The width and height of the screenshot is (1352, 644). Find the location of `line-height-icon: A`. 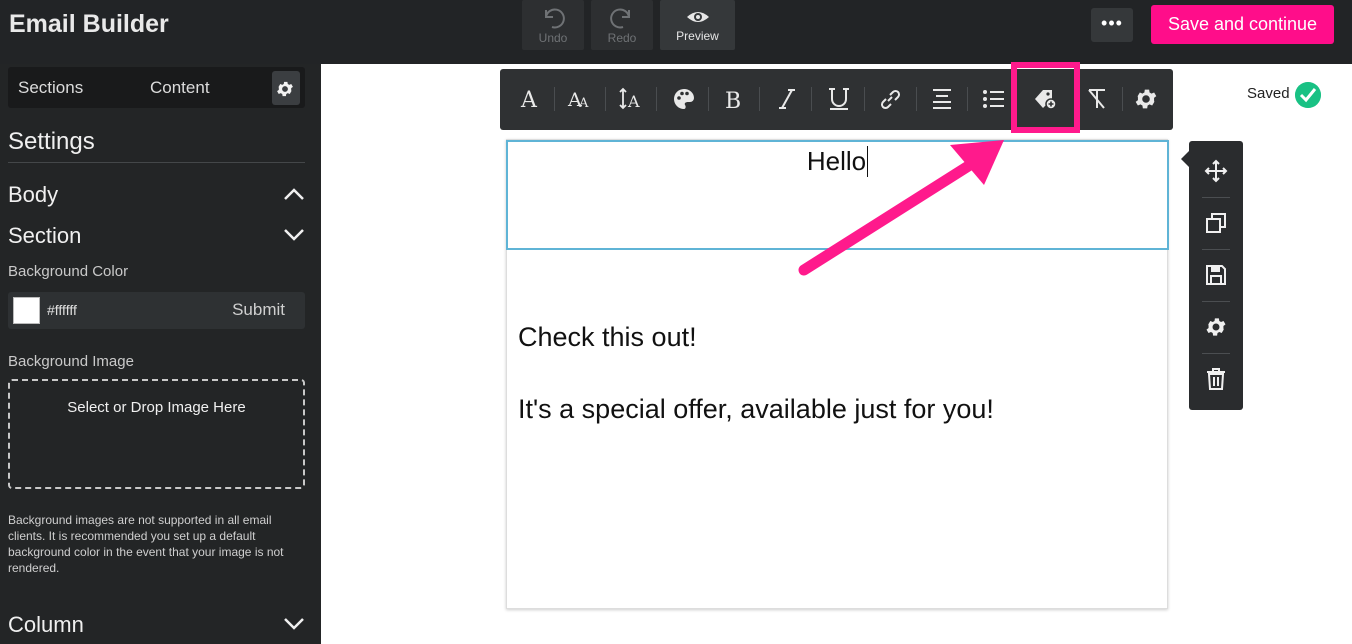

line-height-icon: A is located at coordinates (631, 99).